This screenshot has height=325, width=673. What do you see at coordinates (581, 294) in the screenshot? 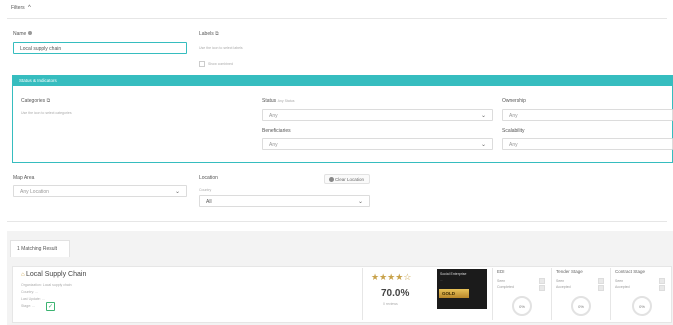
I see `stage-tender: Tender Stage Seen Accepted 0%` at bounding box center [581, 294].